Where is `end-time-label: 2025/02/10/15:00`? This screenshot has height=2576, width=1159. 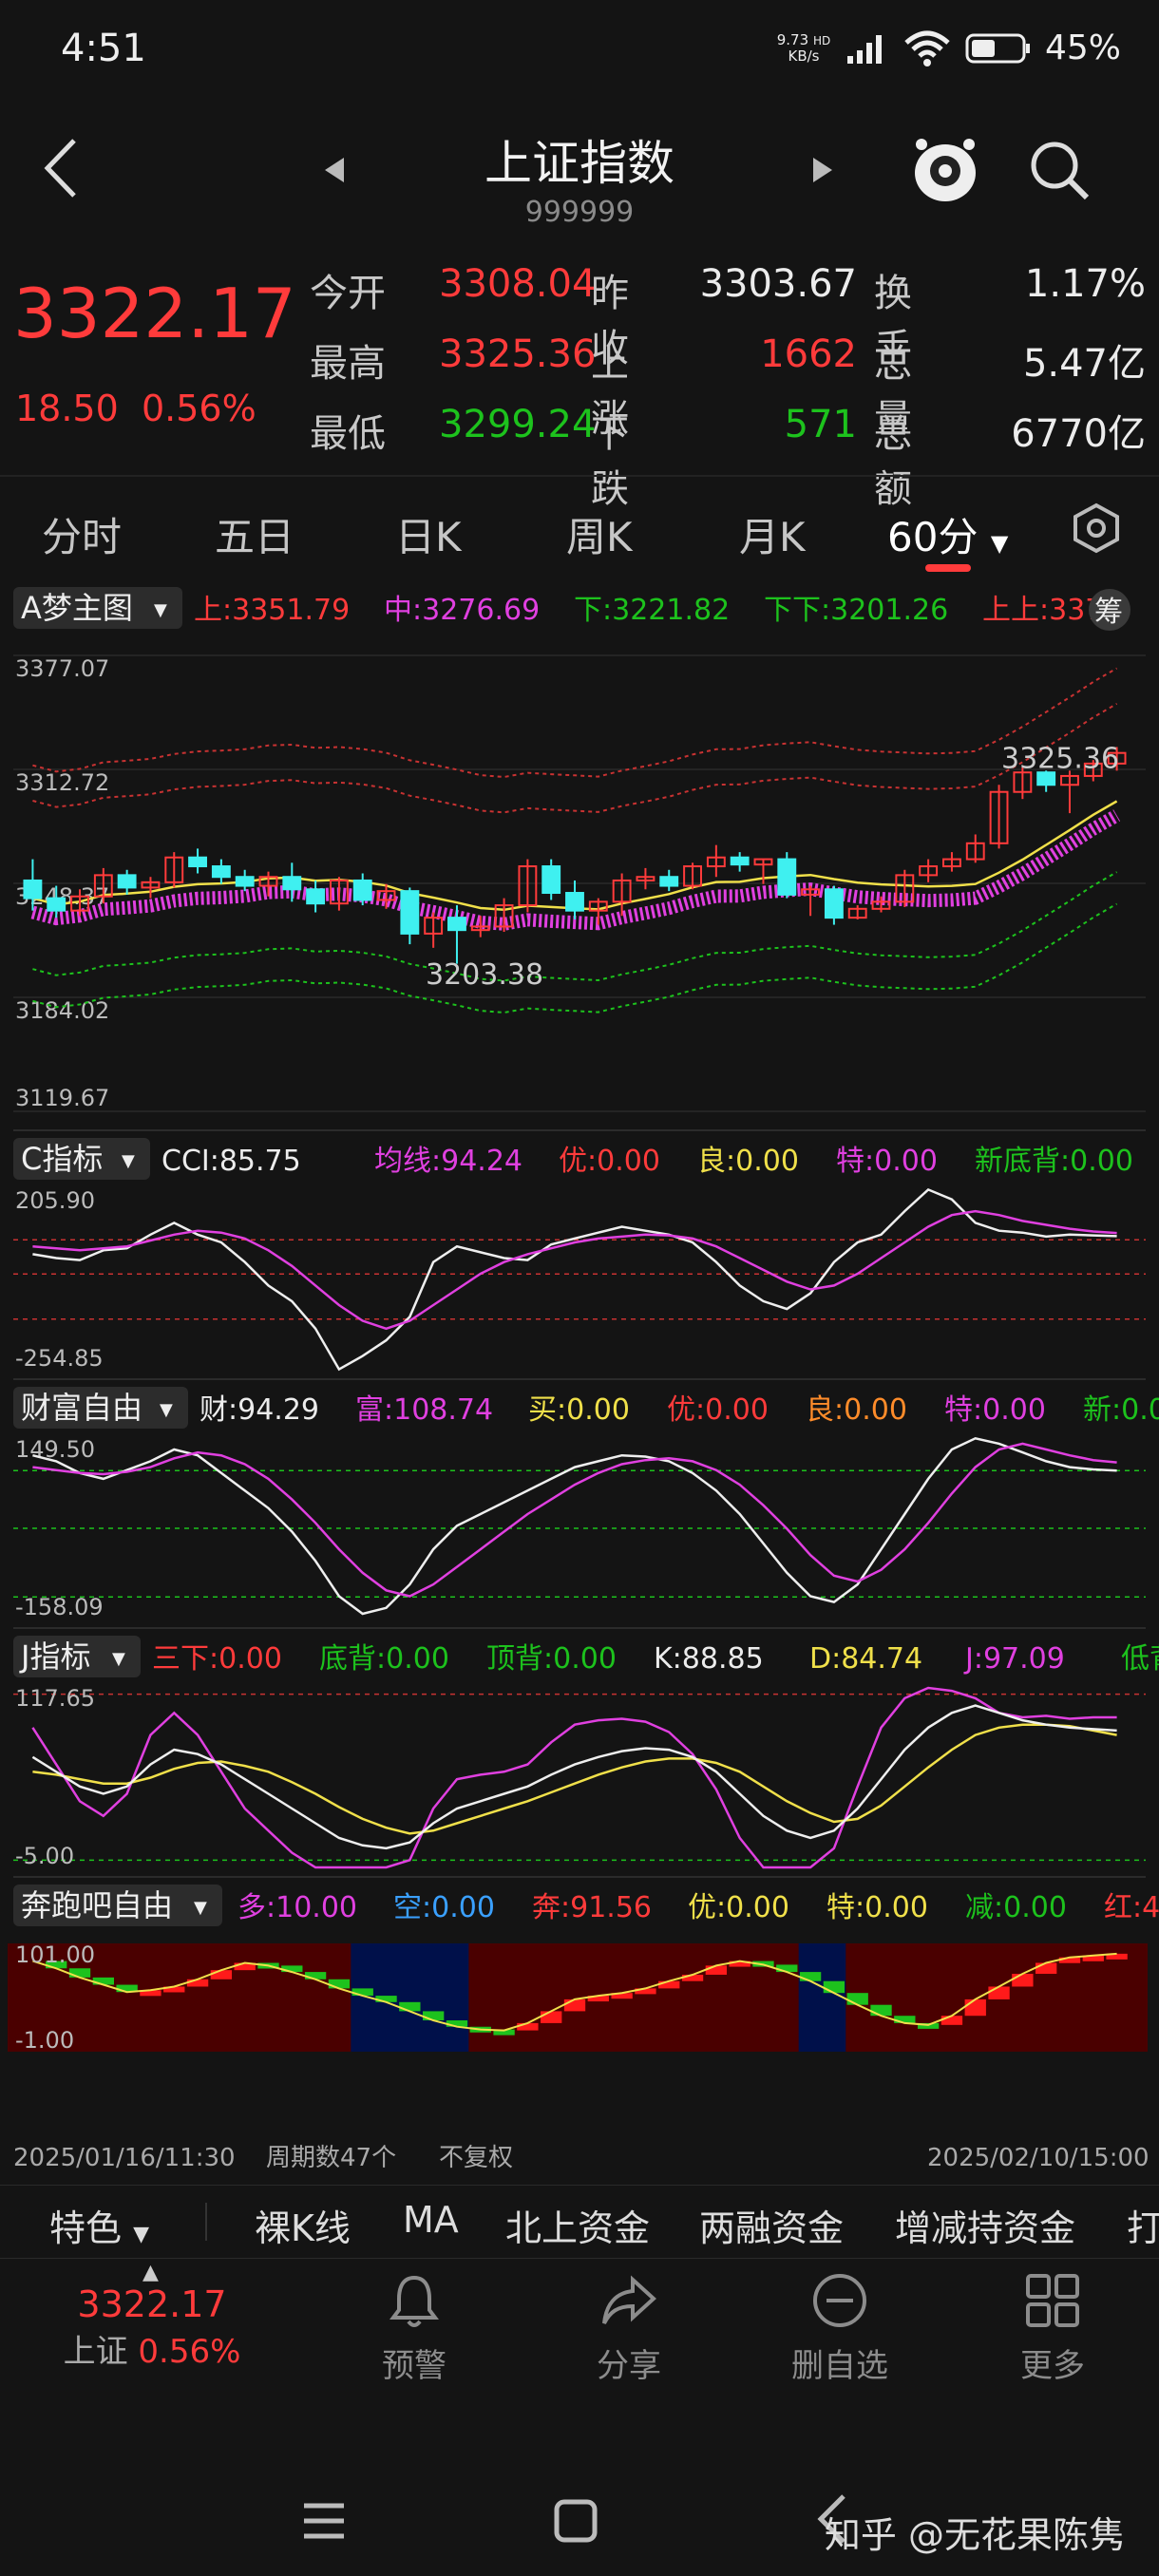 end-time-label: 2025/02/10/15:00 is located at coordinates (1038, 2158).